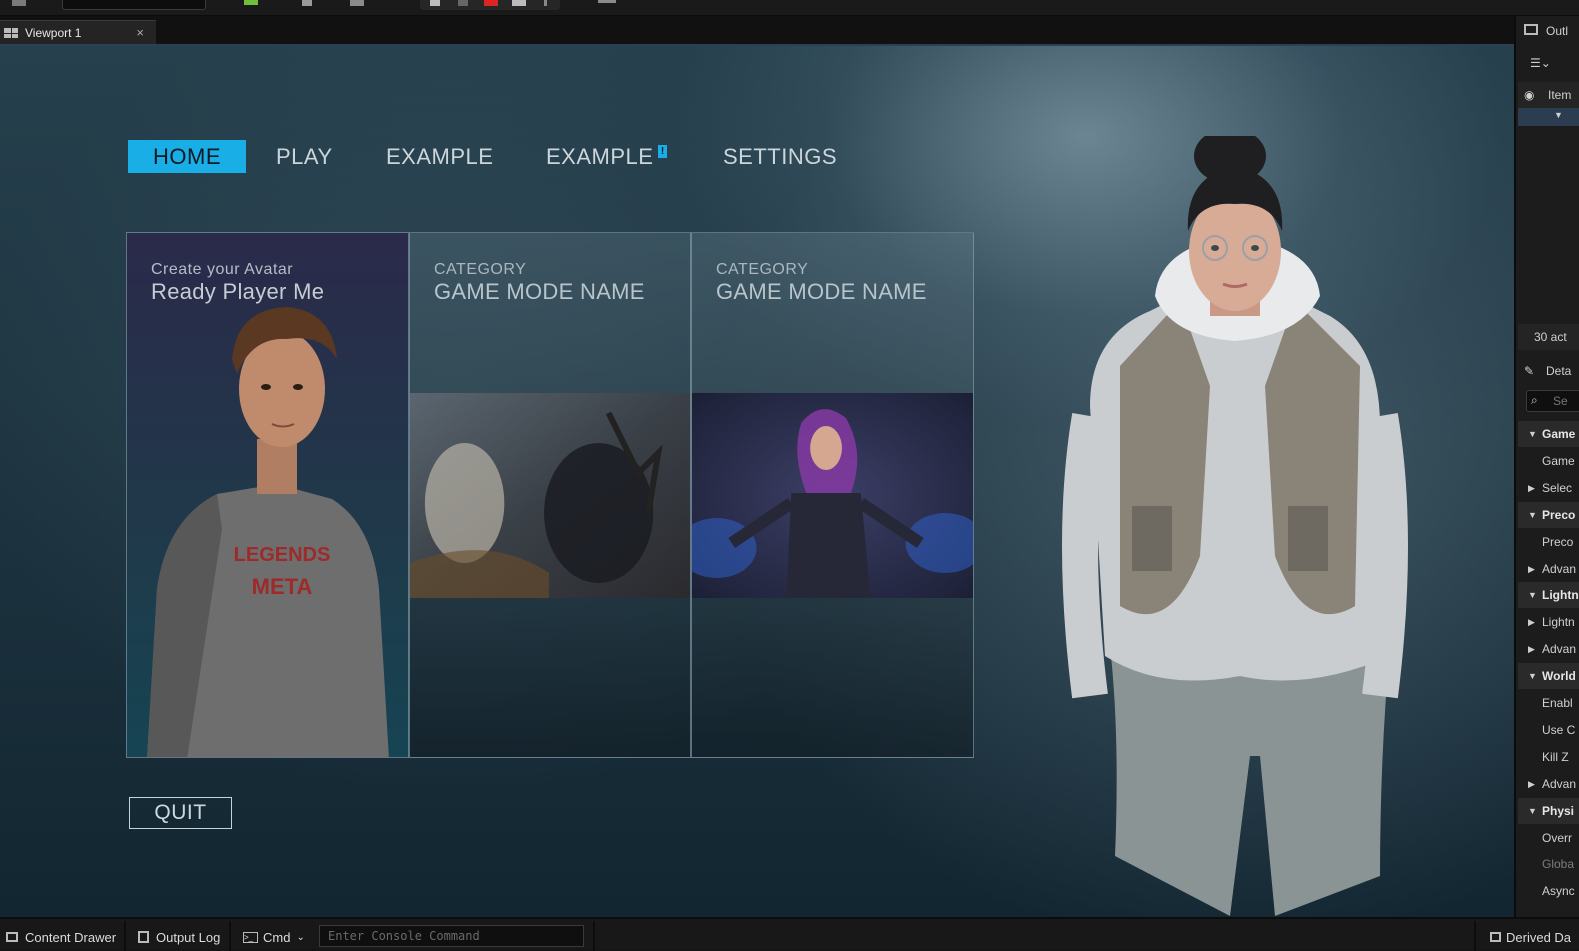 The height and width of the screenshot is (951, 1579). Describe the element at coordinates (519, 3) in the screenshot. I see `eject-icon` at that location.